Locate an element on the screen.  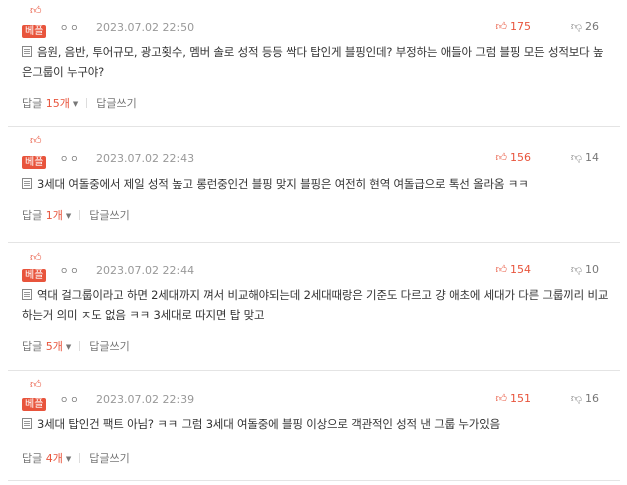
reply-count: 5개 is located at coordinates (54, 346).